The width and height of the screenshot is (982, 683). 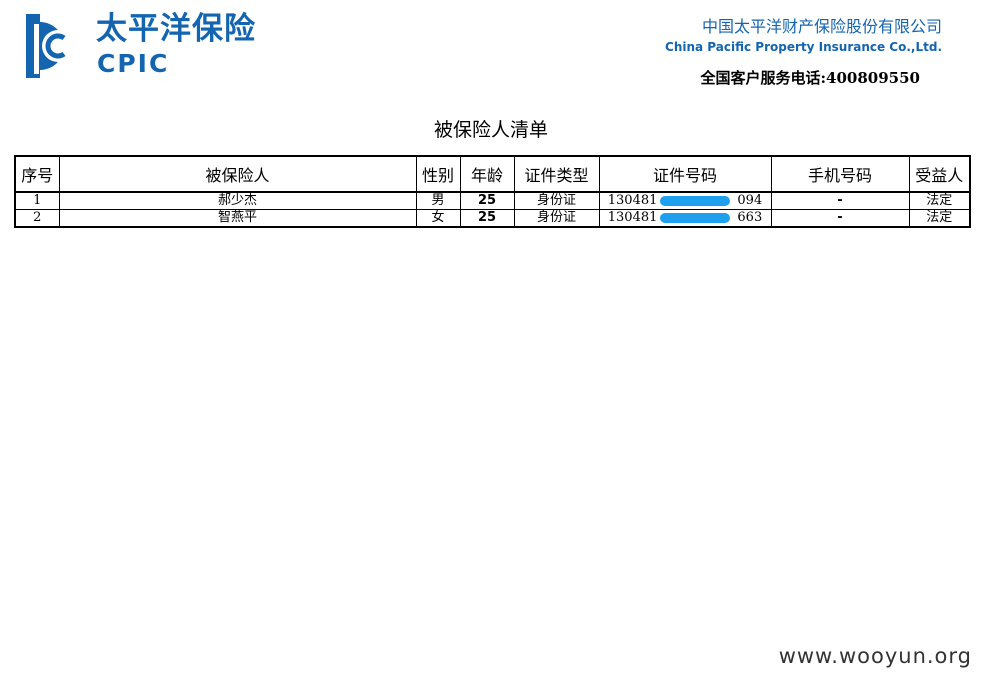 I want to click on id-number-suffix: 663, so click(x=750, y=217).